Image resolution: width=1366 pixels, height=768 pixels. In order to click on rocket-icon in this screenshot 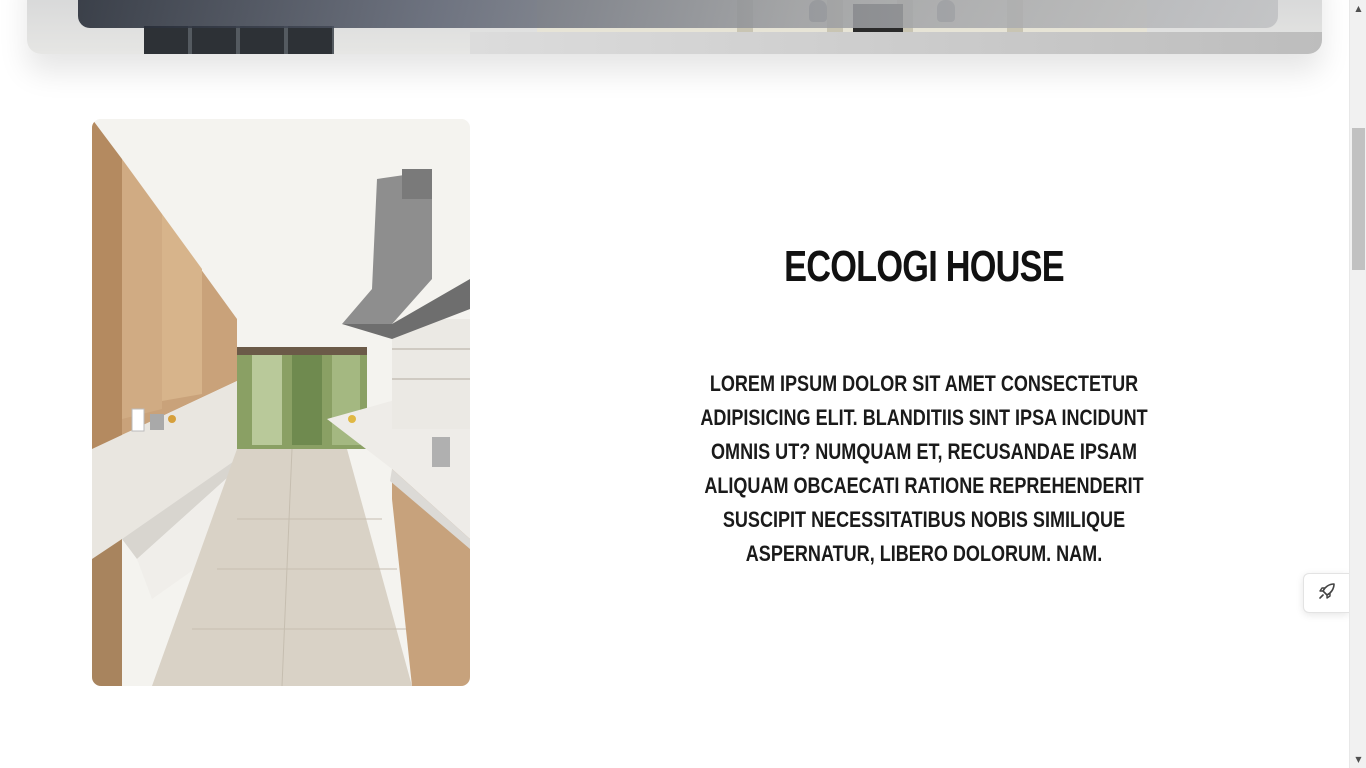, I will do `click(1327, 593)`.